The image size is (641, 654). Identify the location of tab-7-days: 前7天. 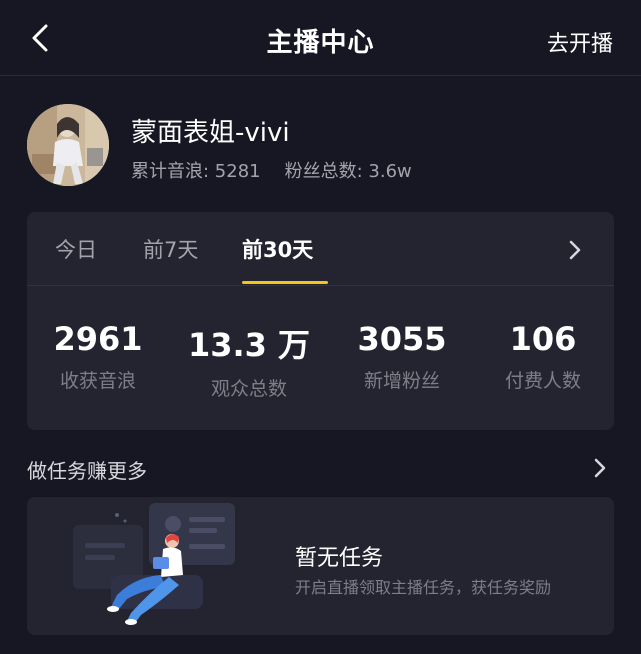
(170, 249).